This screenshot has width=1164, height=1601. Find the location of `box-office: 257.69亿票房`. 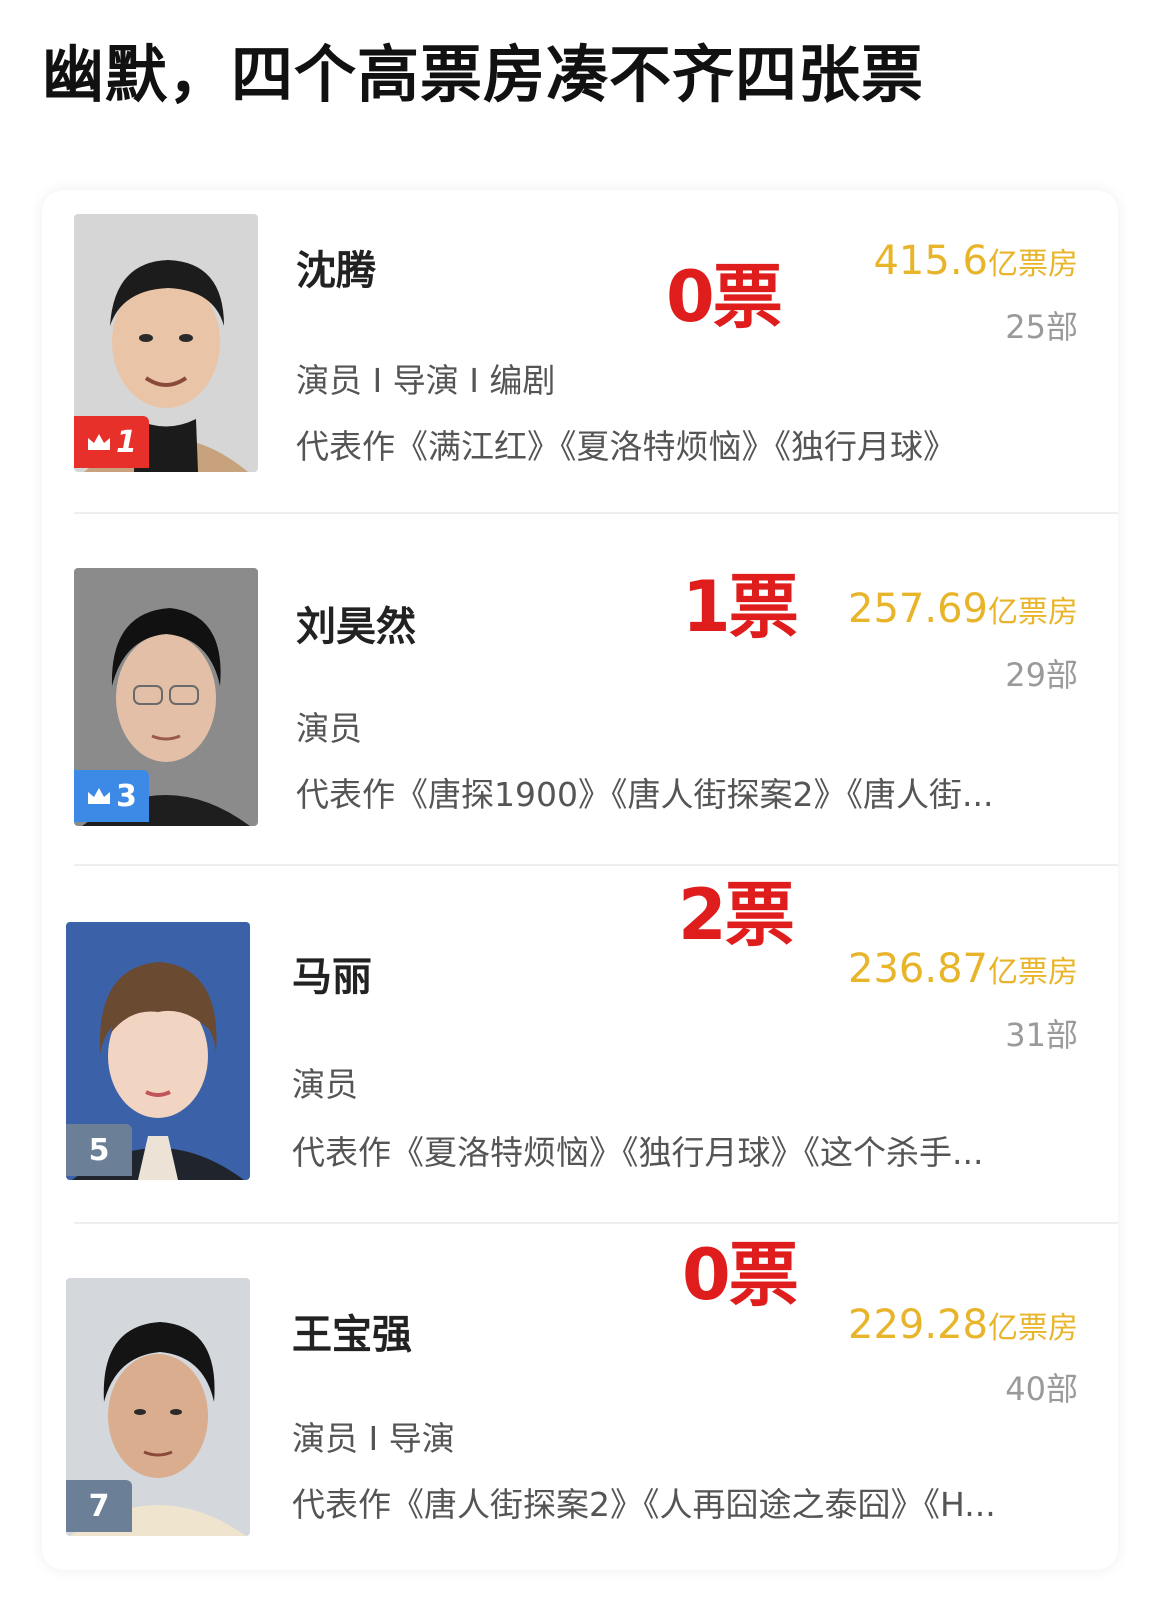

box-office: 257.69亿票房 is located at coordinates (963, 609).